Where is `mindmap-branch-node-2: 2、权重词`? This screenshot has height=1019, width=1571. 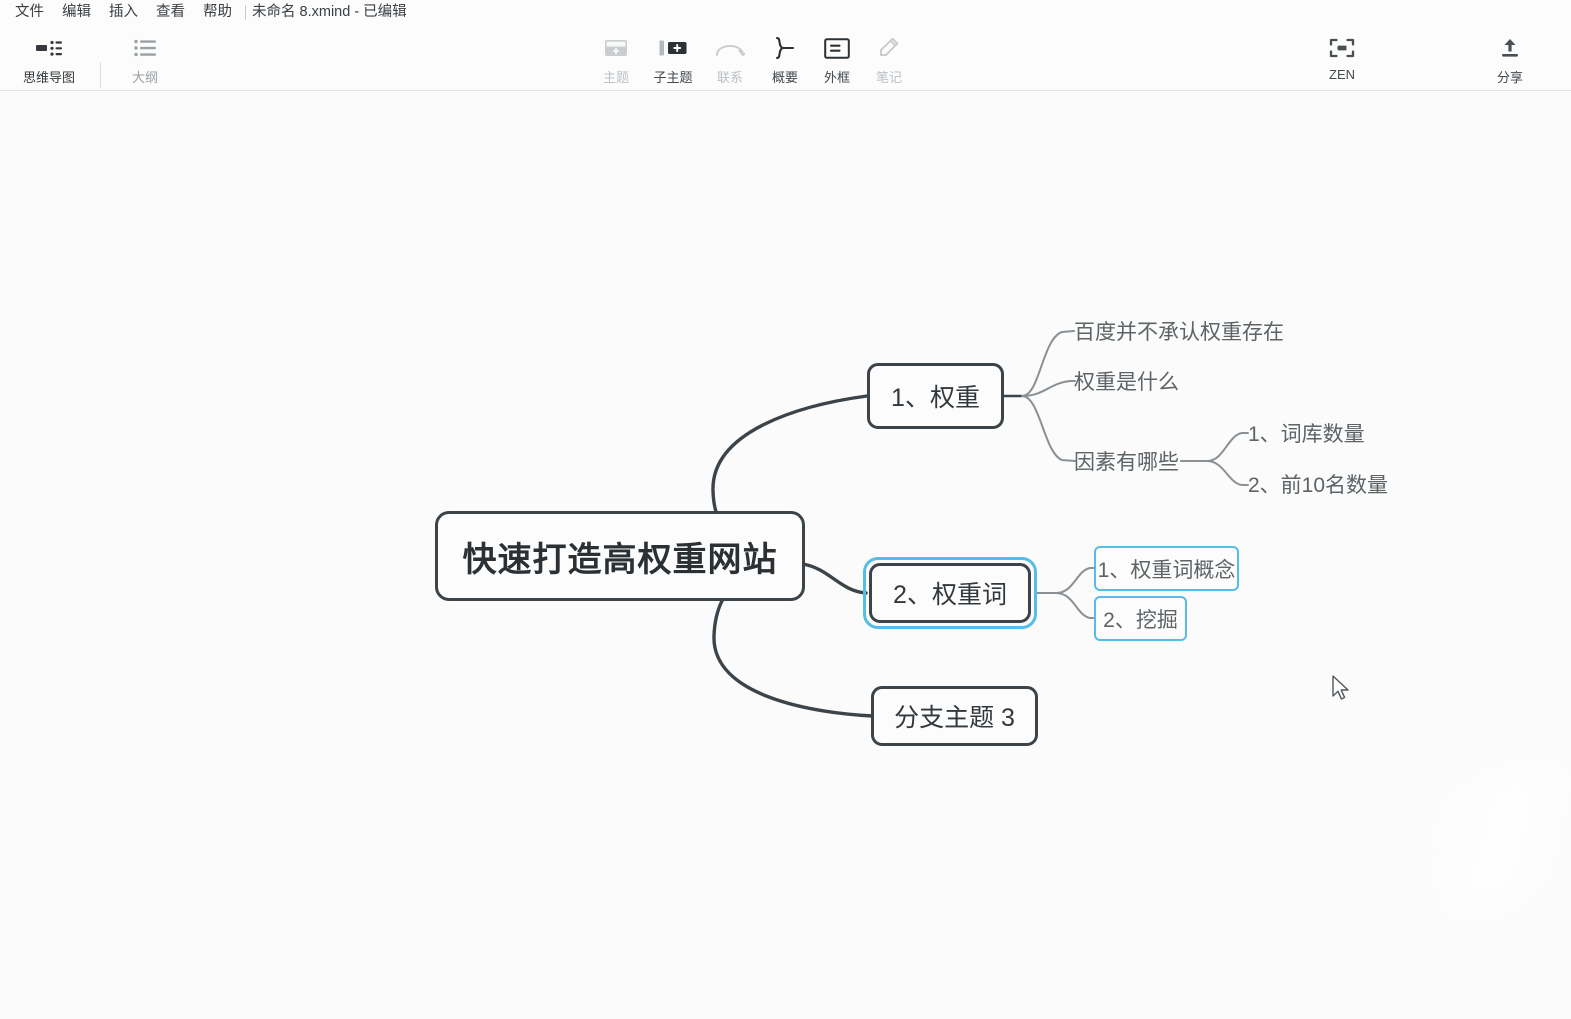
mindmap-branch-node-2: 2、权重词 is located at coordinates (950, 593).